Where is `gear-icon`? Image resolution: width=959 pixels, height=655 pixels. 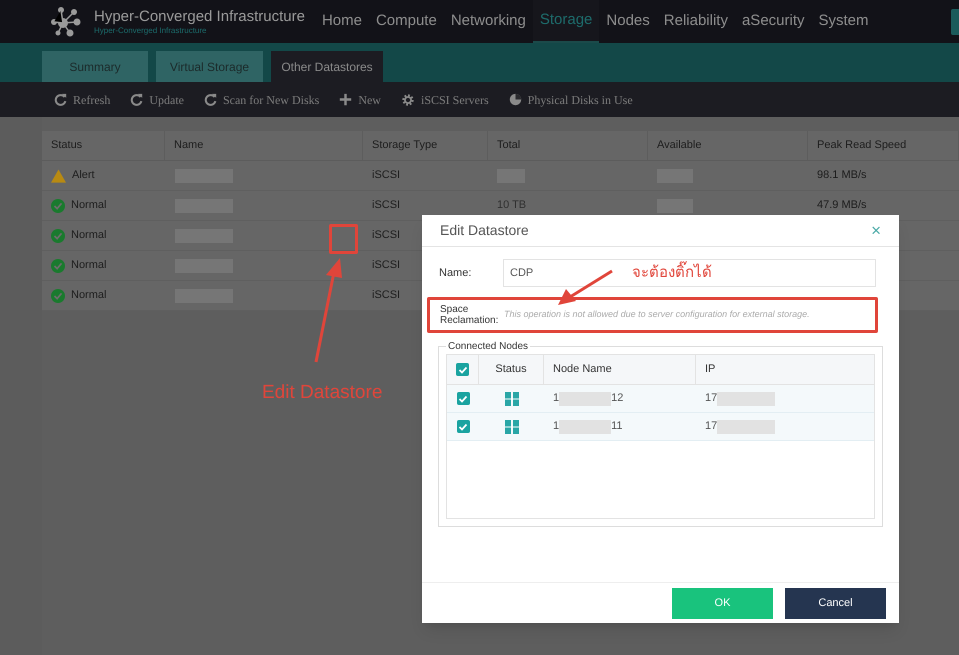
gear-icon is located at coordinates (407, 99).